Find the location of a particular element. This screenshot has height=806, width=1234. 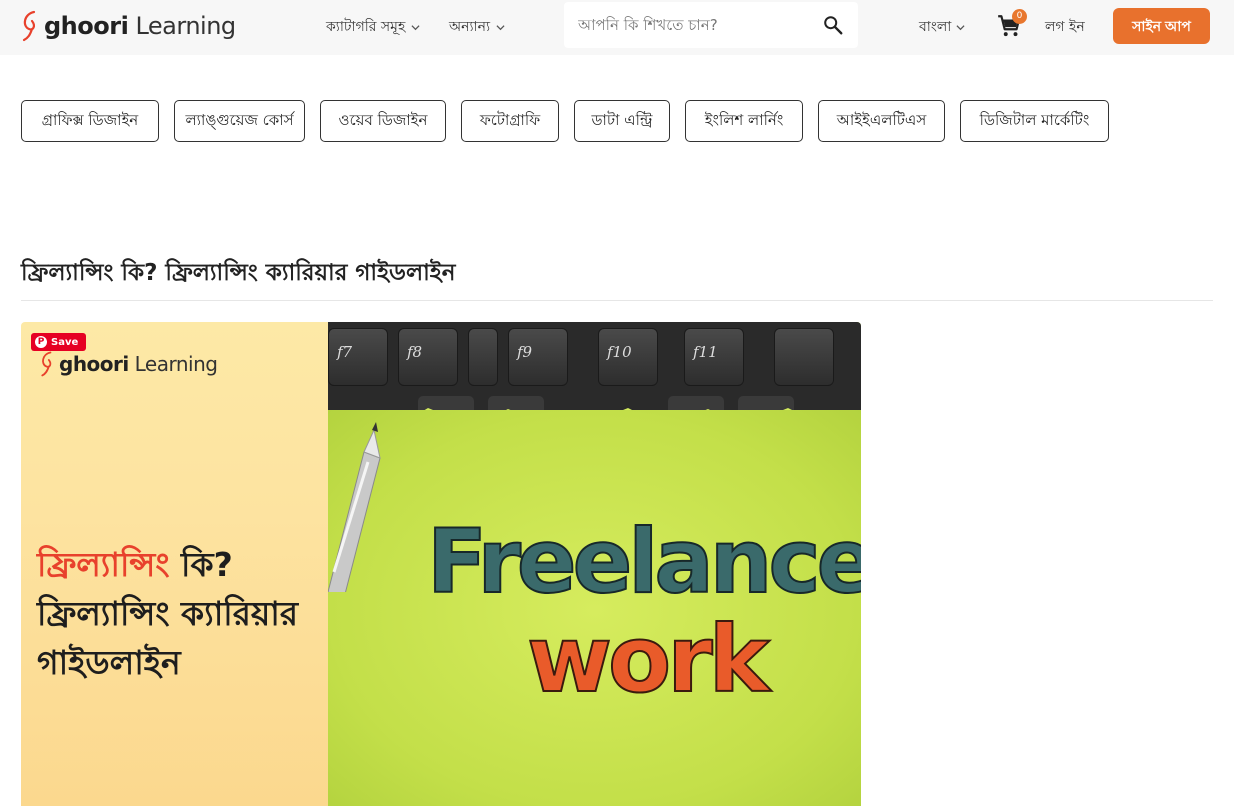

language-selector: বাংলা is located at coordinates (942, 27).